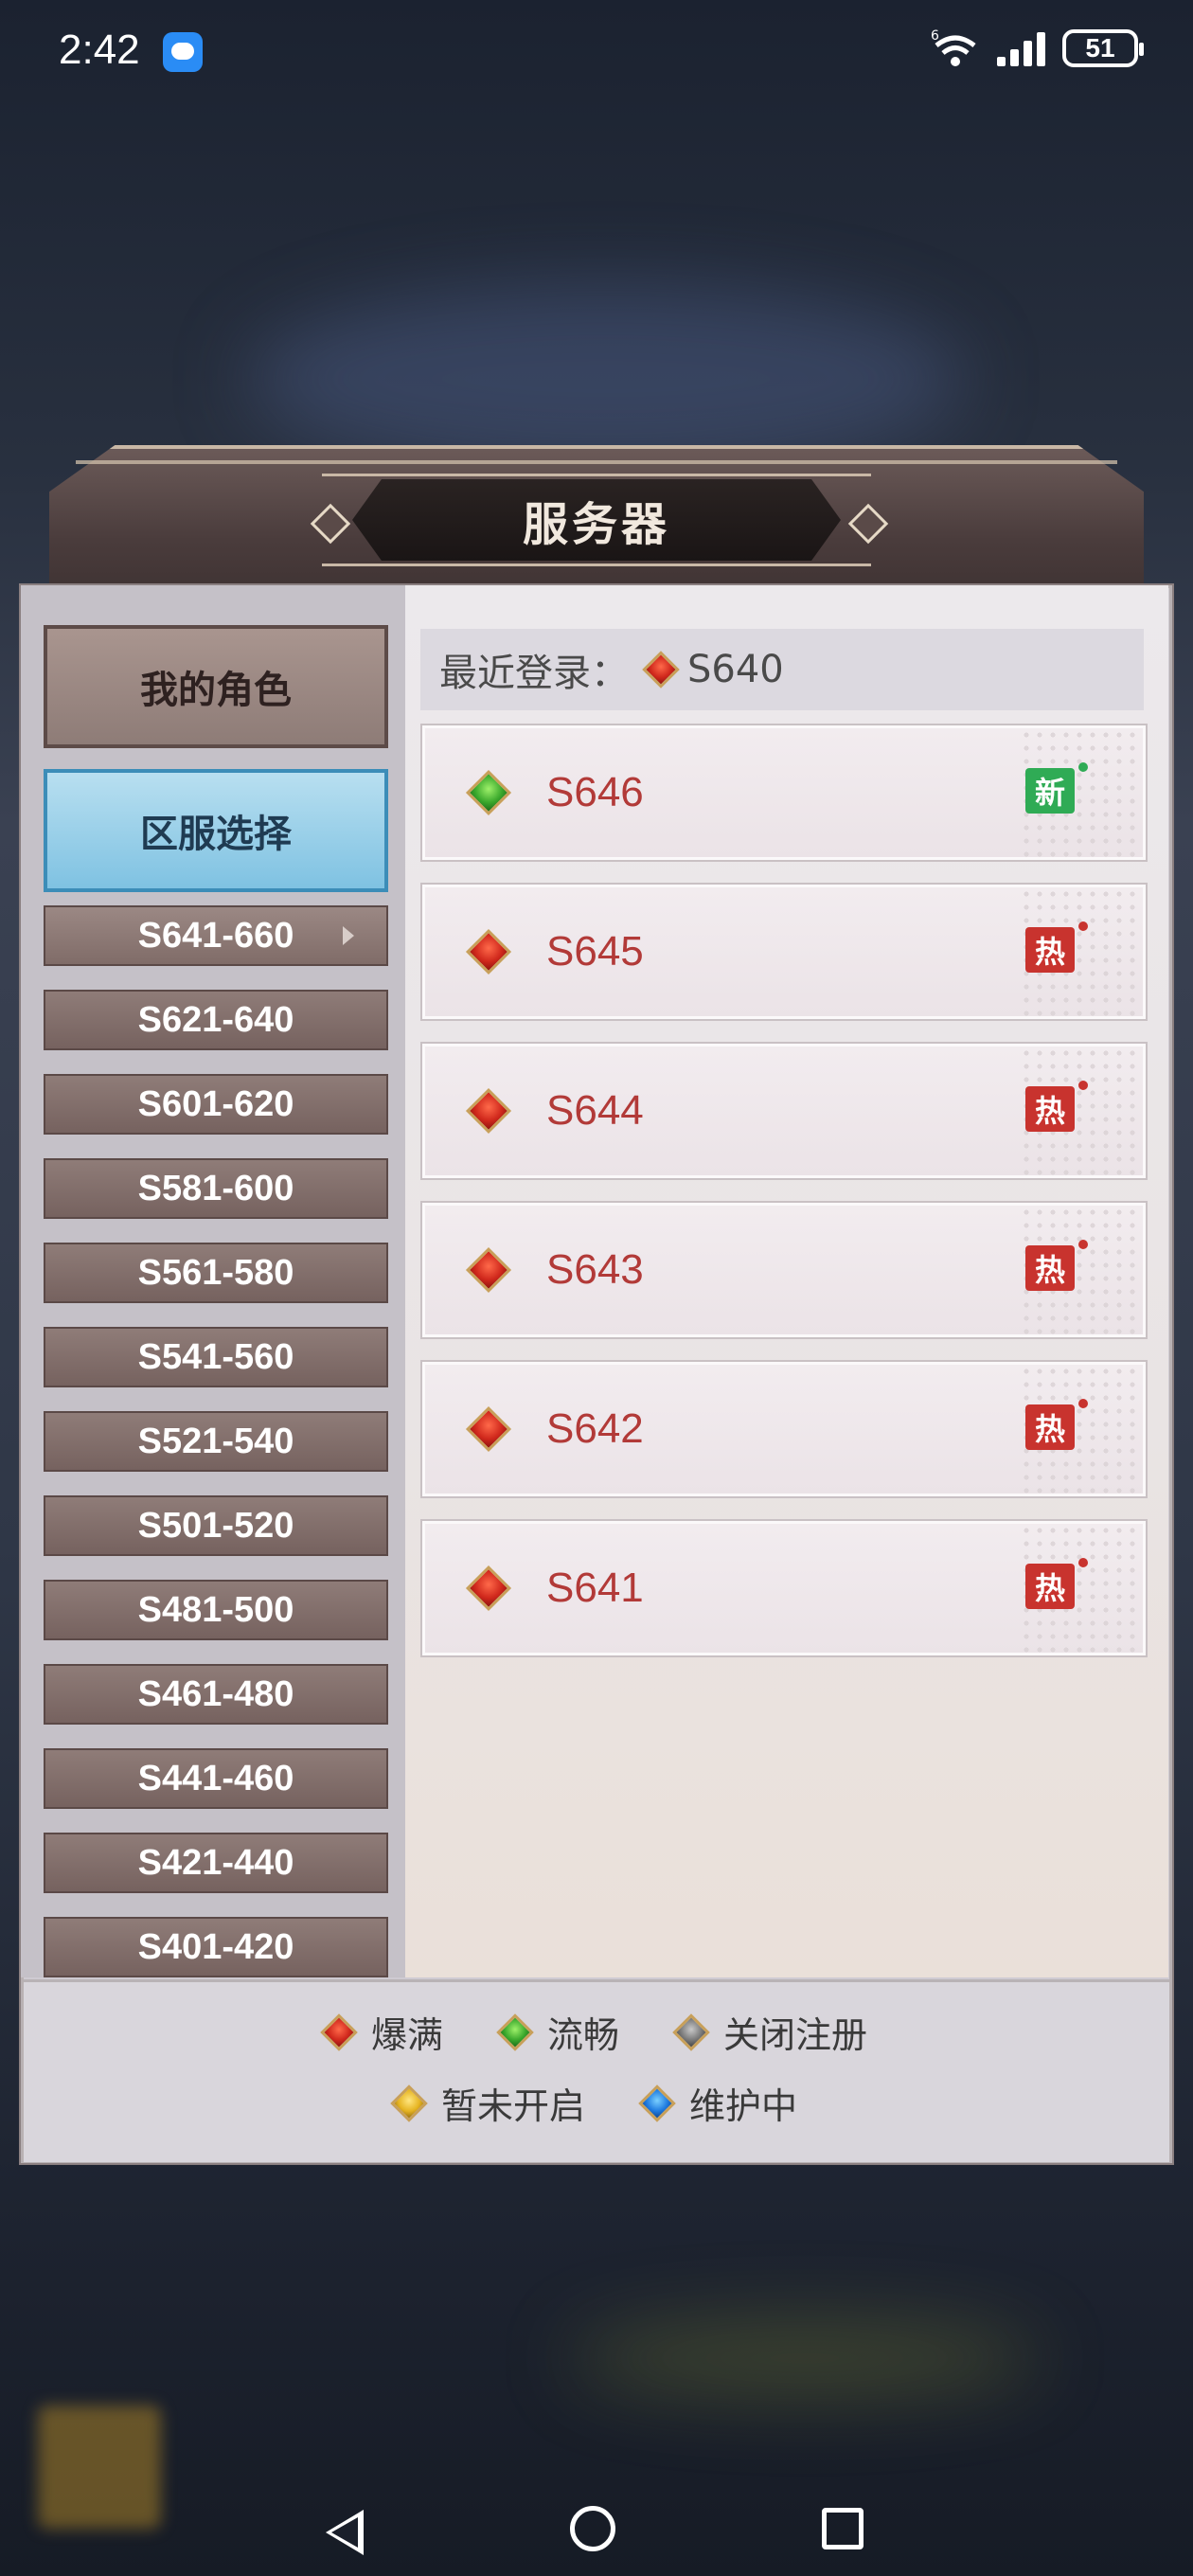  Describe the element at coordinates (843, 2528) in the screenshot. I see `recent-apps-icon` at that location.